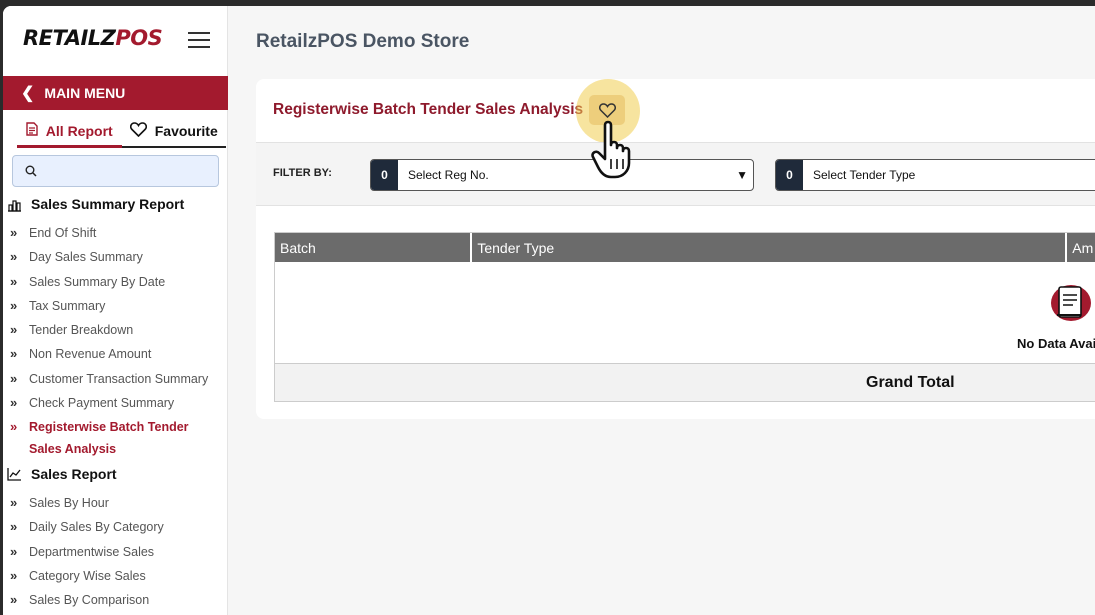  I want to click on report-tabs: All Report Favourite, so click(121, 132).